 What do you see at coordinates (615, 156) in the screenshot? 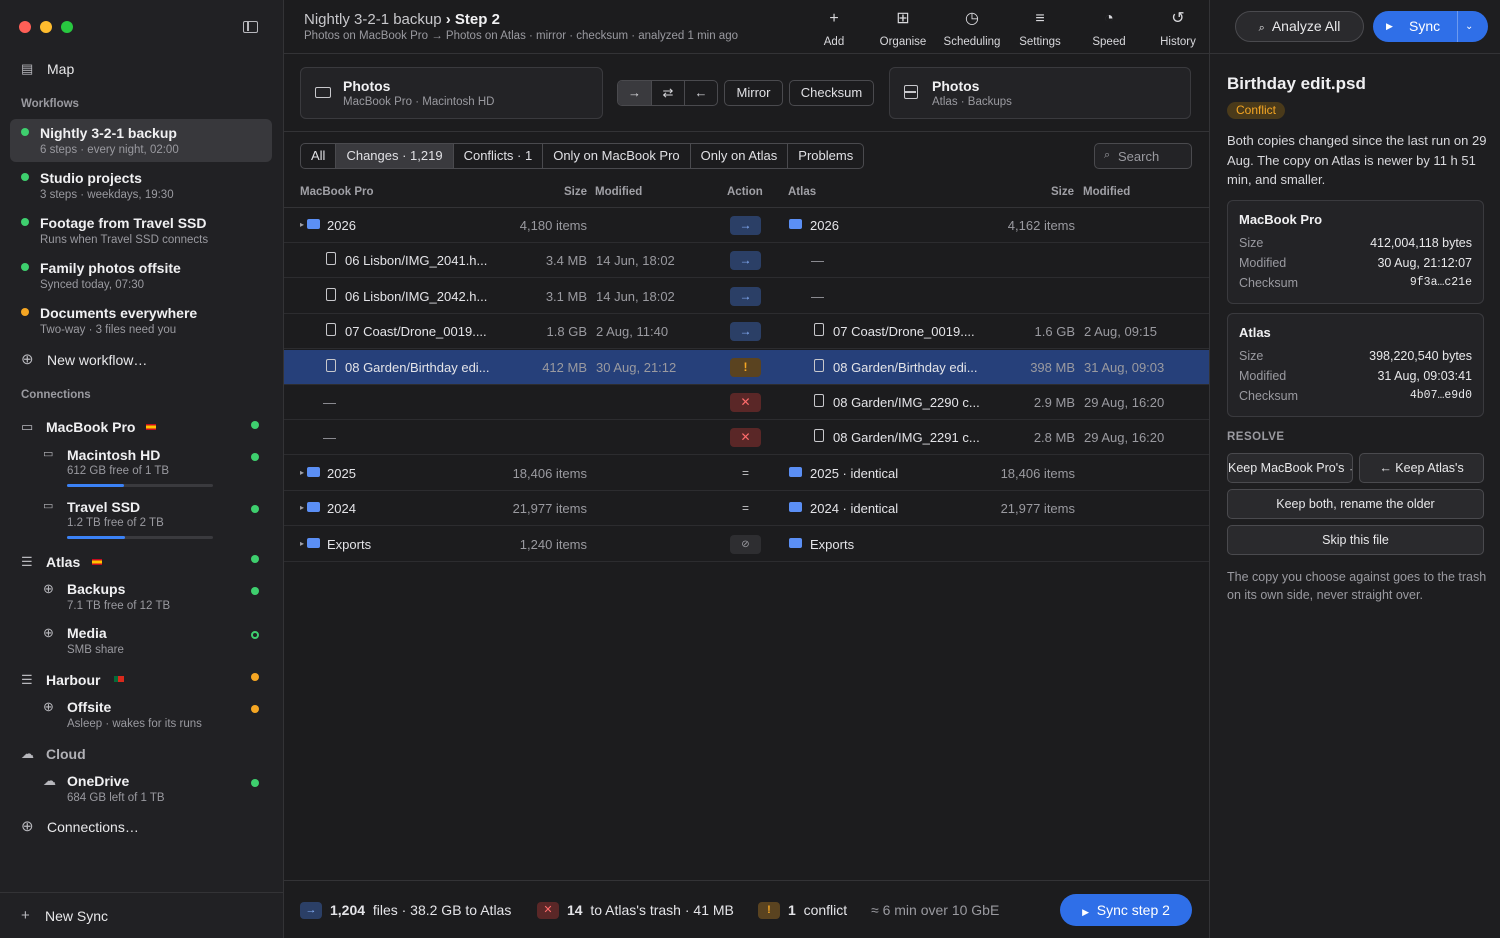
I see `filter-only-macbook: Only on MacBook Pro` at bounding box center [615, 156].